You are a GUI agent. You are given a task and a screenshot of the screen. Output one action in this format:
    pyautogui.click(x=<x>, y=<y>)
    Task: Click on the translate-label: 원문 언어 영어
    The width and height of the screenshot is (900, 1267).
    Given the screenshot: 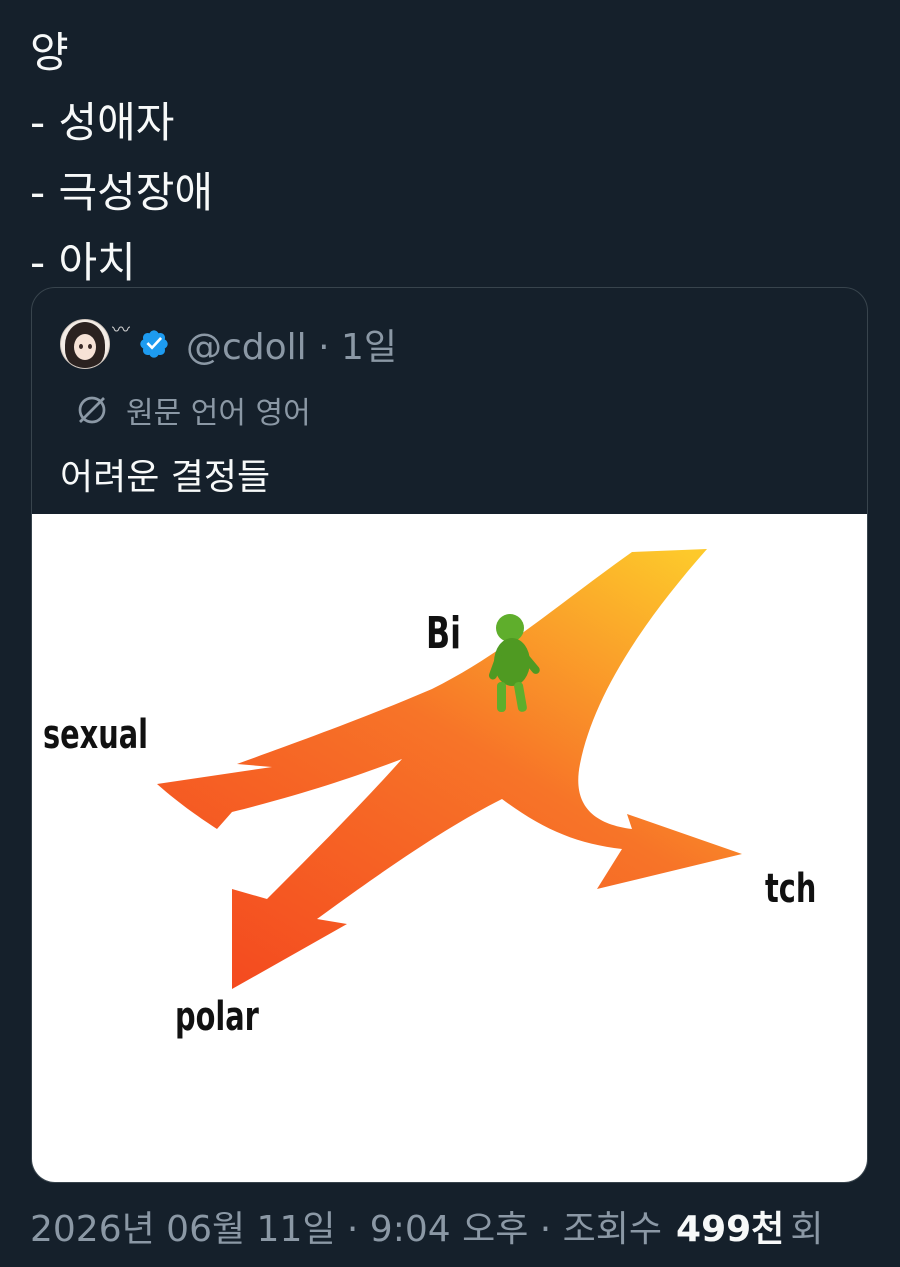 What is the action you would take?
    pyautogui.click(x=218, y=413)
    